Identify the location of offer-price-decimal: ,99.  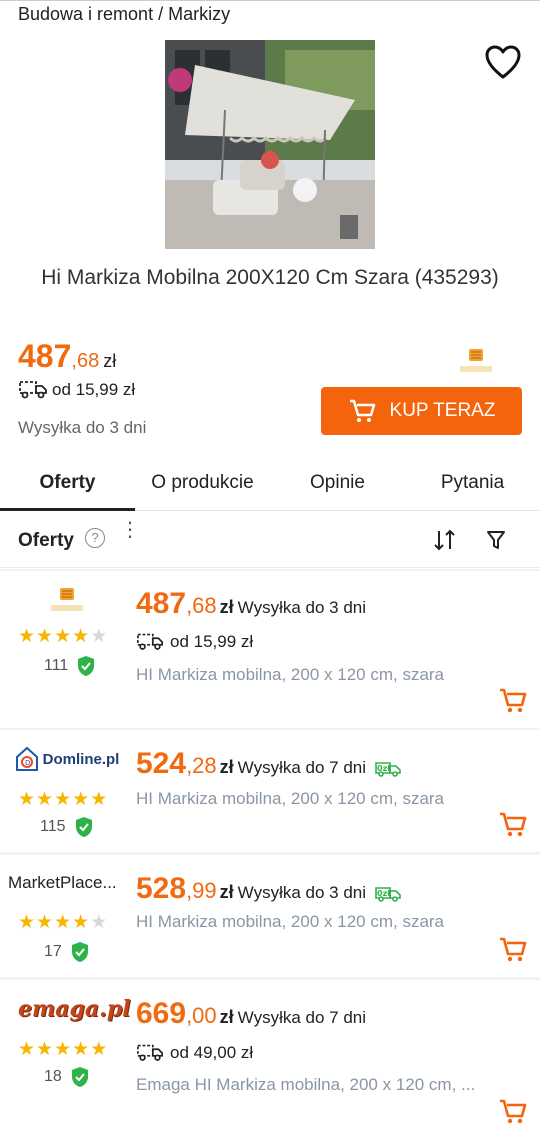
(201, 890).